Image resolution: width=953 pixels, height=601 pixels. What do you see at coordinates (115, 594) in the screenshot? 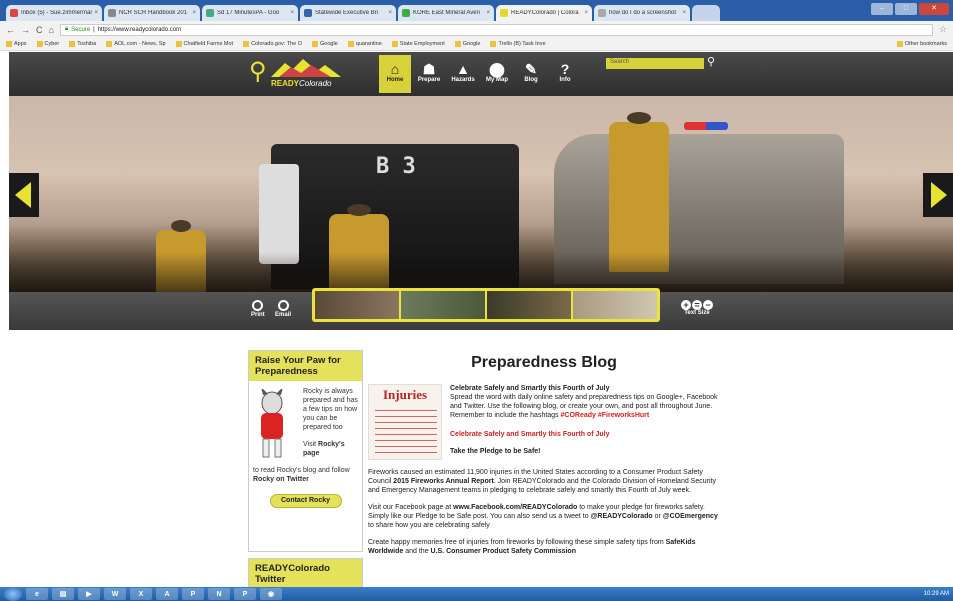
I see `taskbar-app: W` at bounding box center [115, 594].